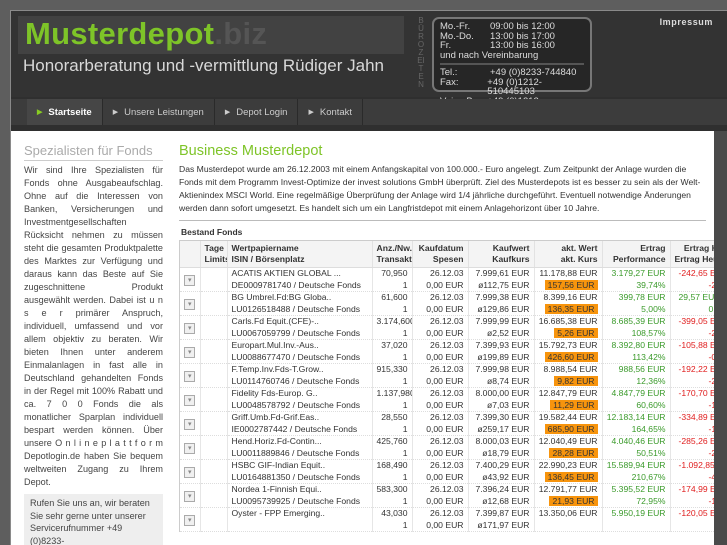  I want to click on column-header: Wertpapiername ISIN / Börsenplatz, so click(300, 254).